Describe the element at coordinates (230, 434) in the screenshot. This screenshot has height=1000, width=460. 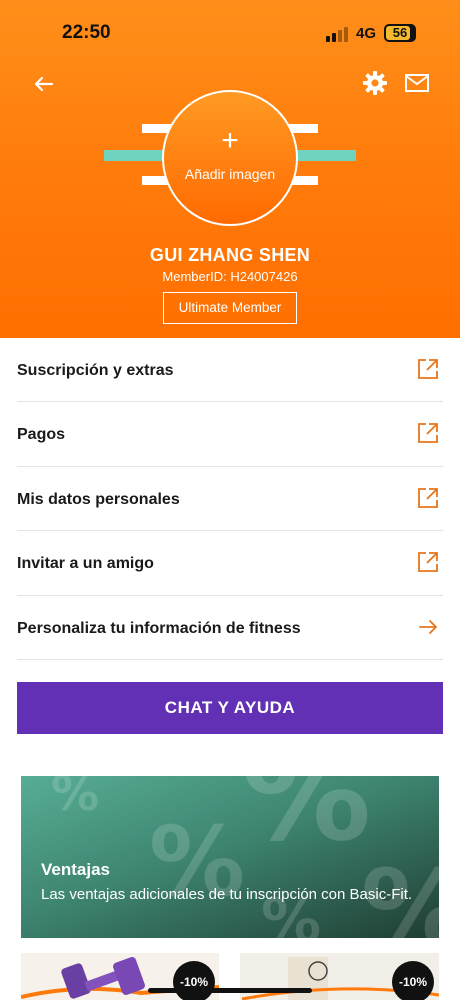
I see `menu-item-payments: Pagos` at that location.